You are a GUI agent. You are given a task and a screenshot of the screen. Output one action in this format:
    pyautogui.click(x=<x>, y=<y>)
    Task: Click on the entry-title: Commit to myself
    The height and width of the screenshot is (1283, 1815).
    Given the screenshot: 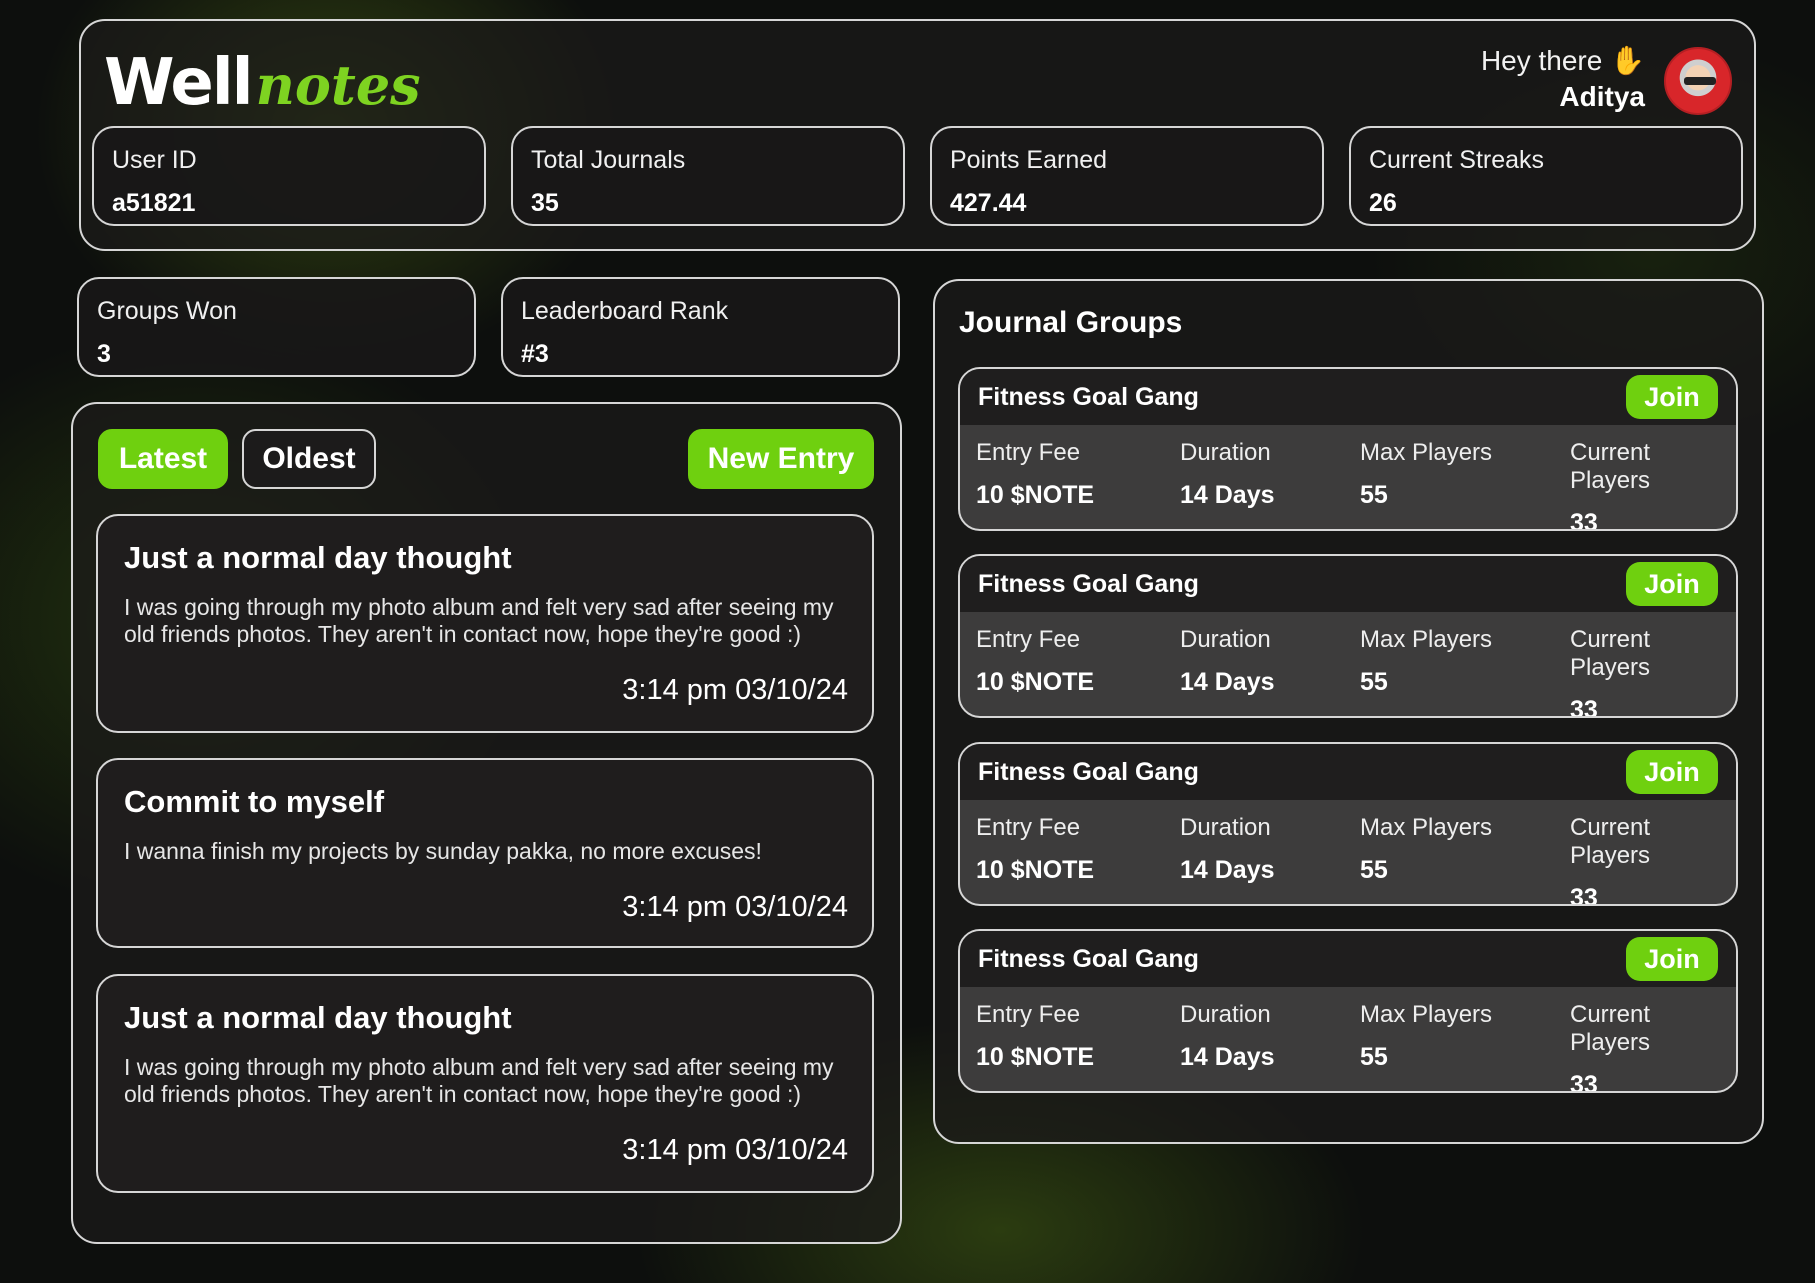 What is the action you would take?
    pyautogui.click(x=254, y=801)
    